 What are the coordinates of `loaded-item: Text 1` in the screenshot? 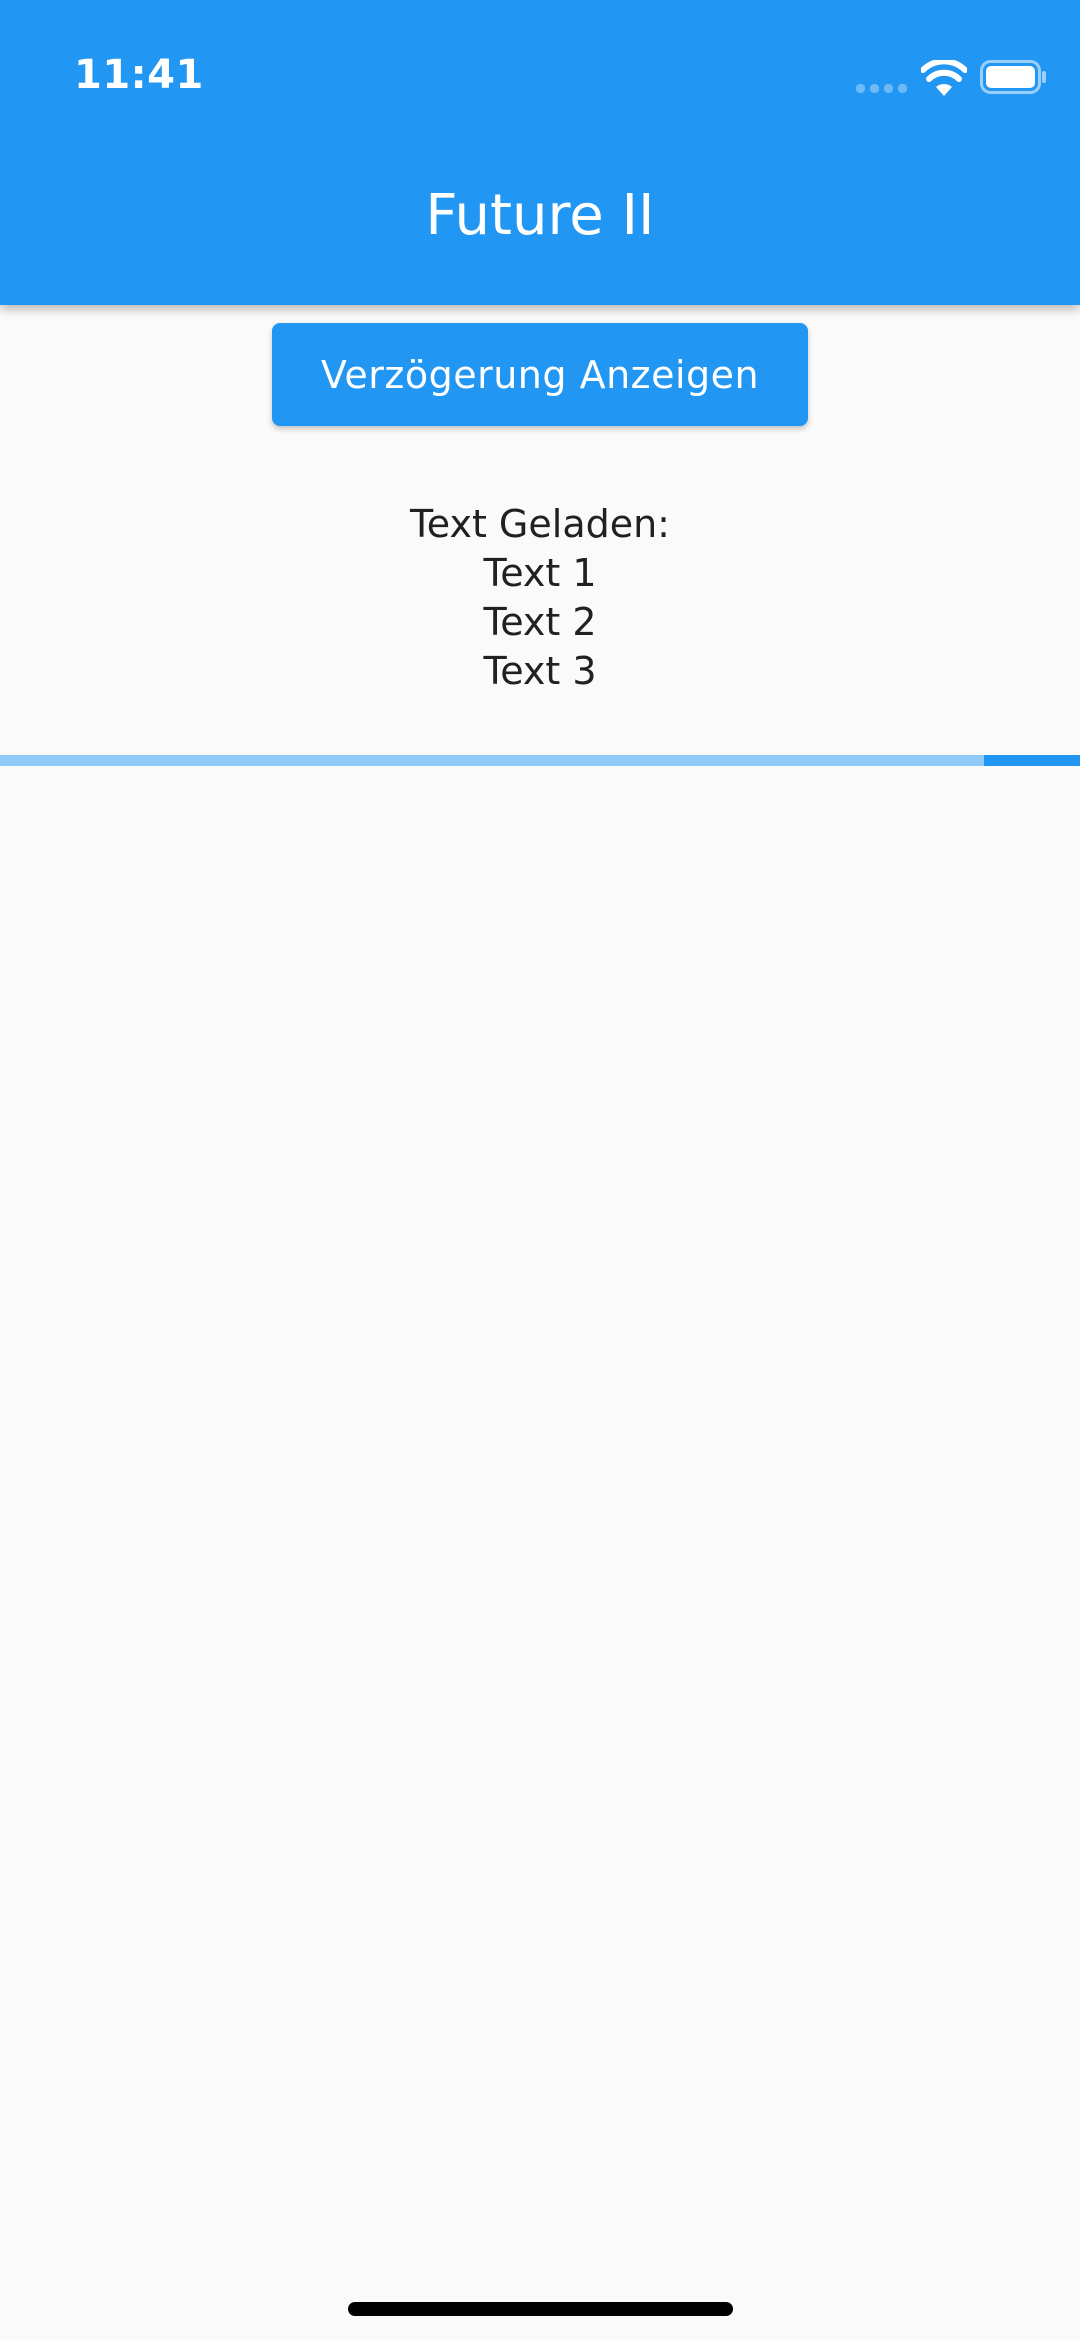 It's located at (540, 573).